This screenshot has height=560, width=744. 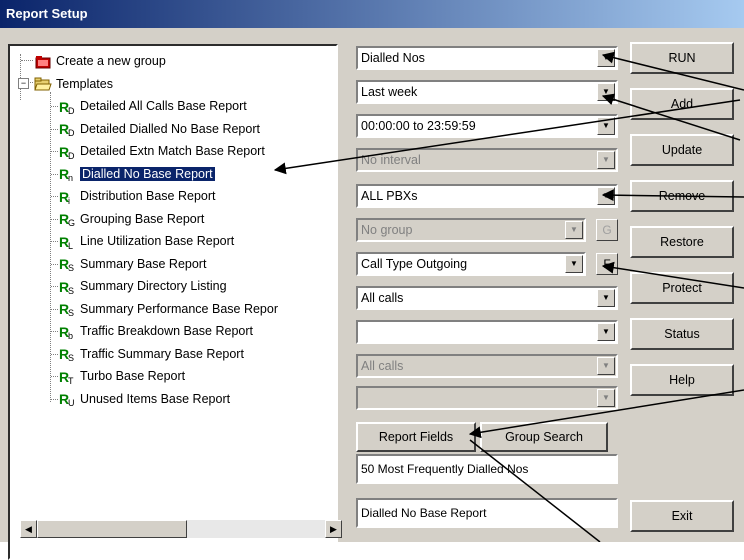 I want to click on tree-report-item: R G Grouping Base Report, so click(x=131, y=219).